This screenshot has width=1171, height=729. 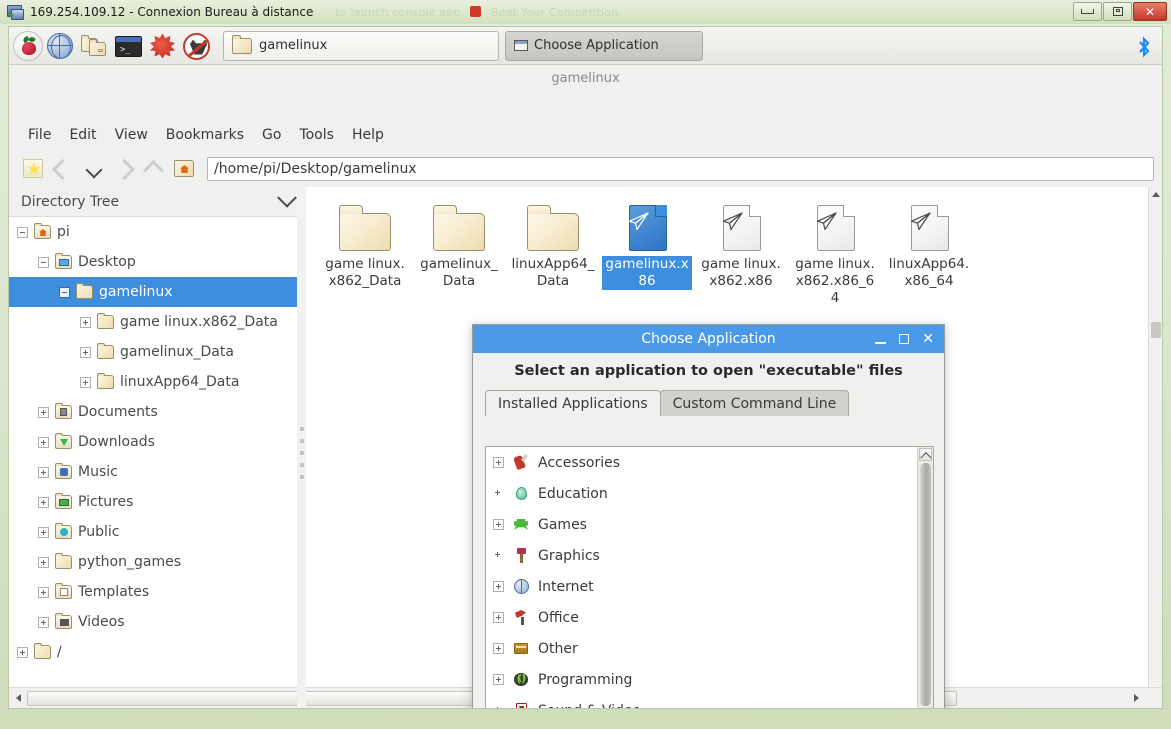 I want to click on tree-item-python-games: python_games, so click(x=156, y=562).